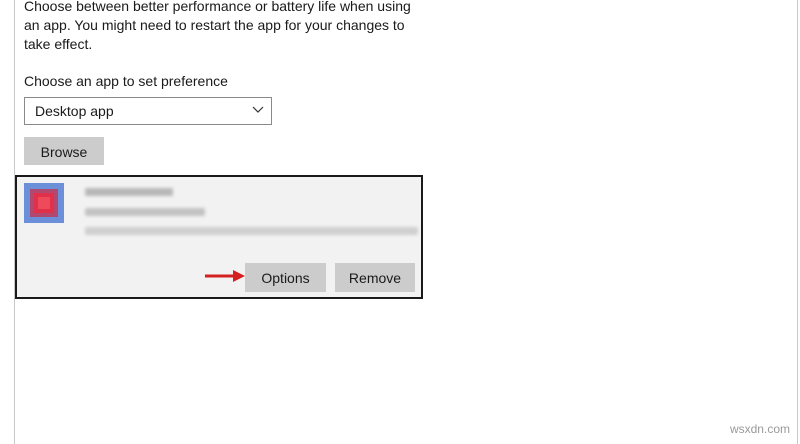  I want to click on chevron-down-icon, so click(258, 109).